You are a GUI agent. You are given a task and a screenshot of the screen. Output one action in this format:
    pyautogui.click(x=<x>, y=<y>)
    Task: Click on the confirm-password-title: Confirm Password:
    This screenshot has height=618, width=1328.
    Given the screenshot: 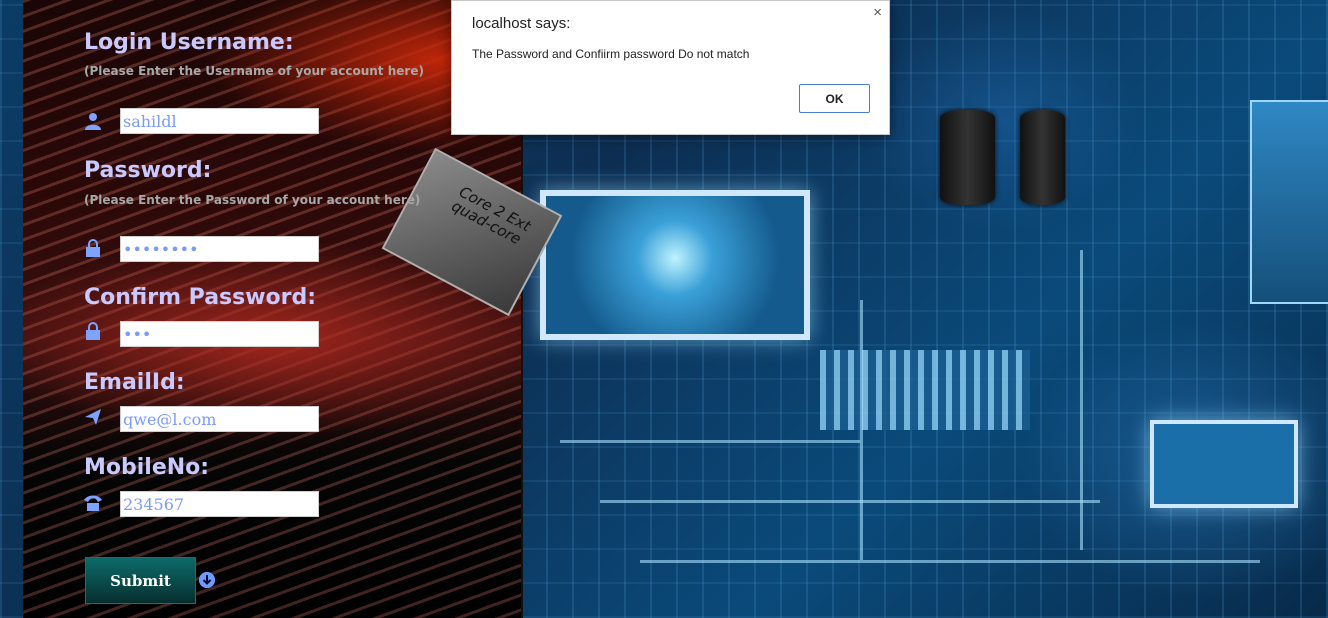 What is the action you would take?
    pyautogui.click(x=200, y=297)
    